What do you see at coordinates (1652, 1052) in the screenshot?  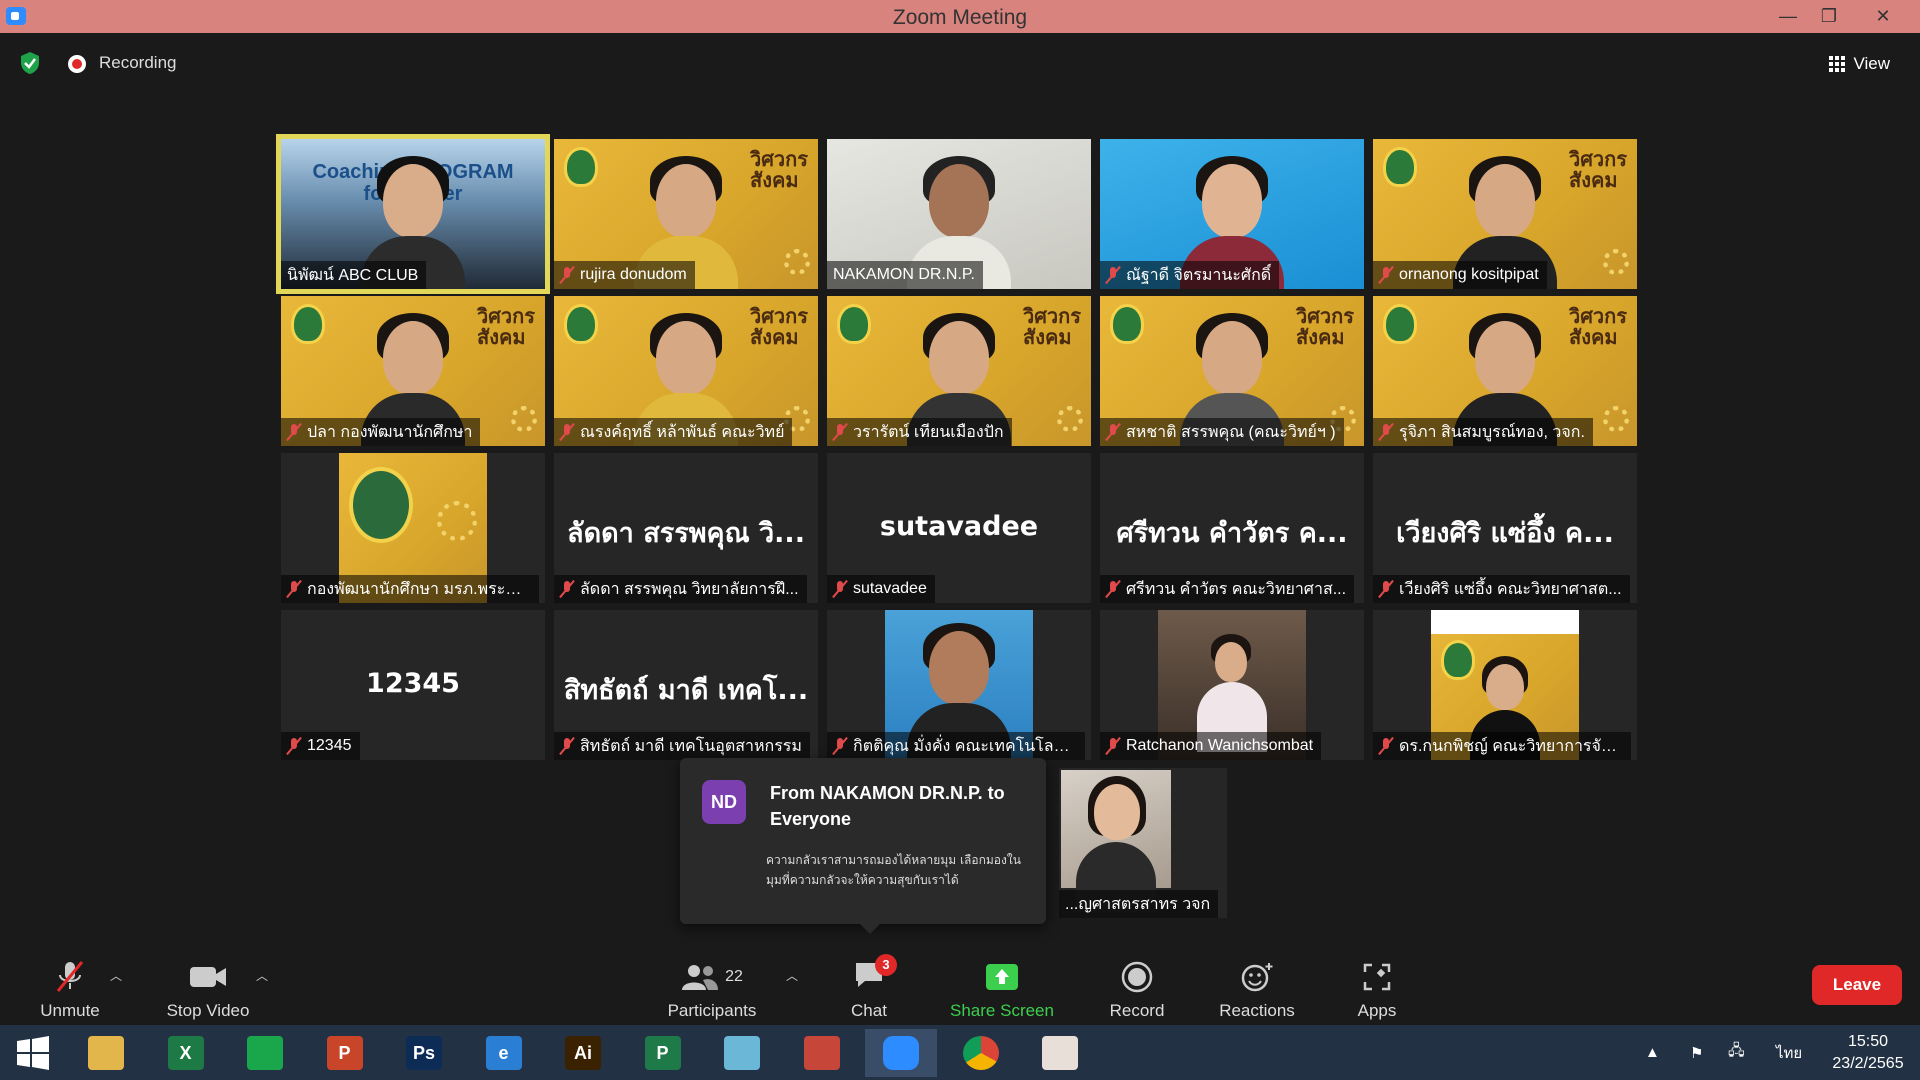 I see `show-hidden-icons-chevron-icon: ▲` at bounding box center [1652, 1052].